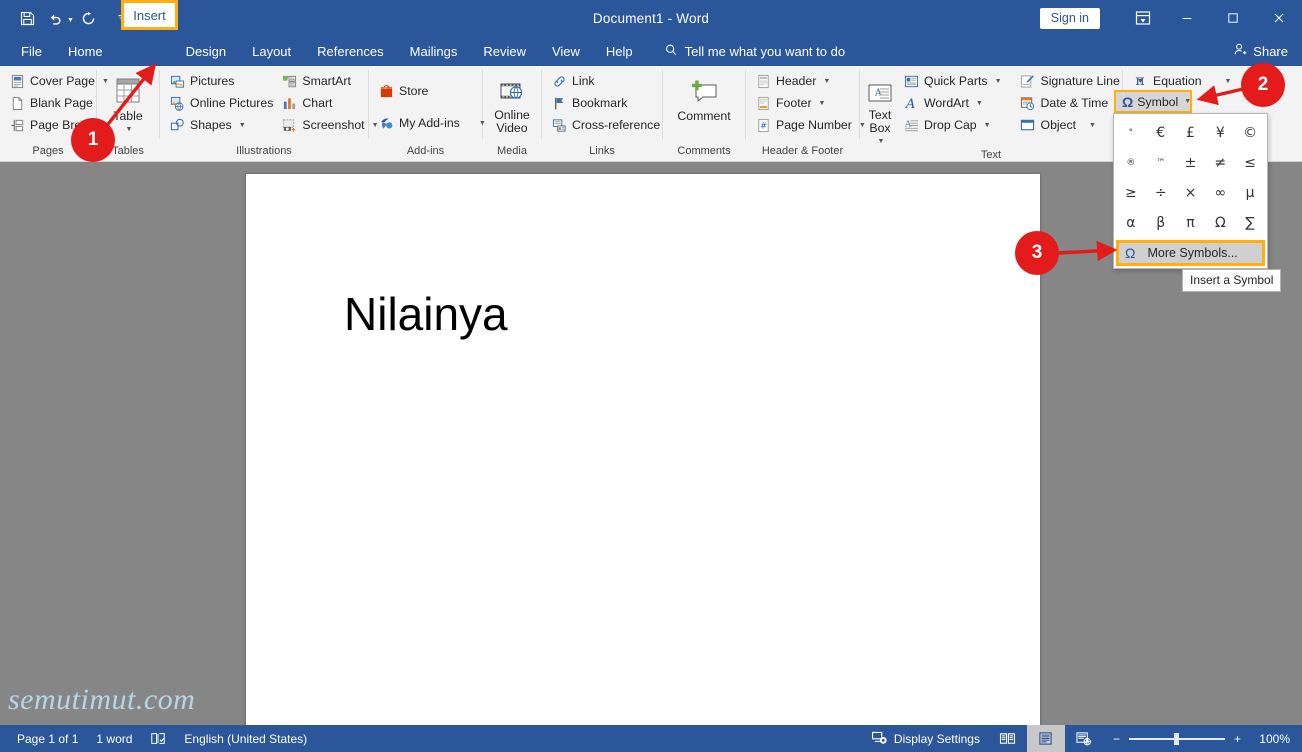 This screenshot has width=1302, height=752. I want to click on site-watermark: semutimut.com, so click(102, 699).